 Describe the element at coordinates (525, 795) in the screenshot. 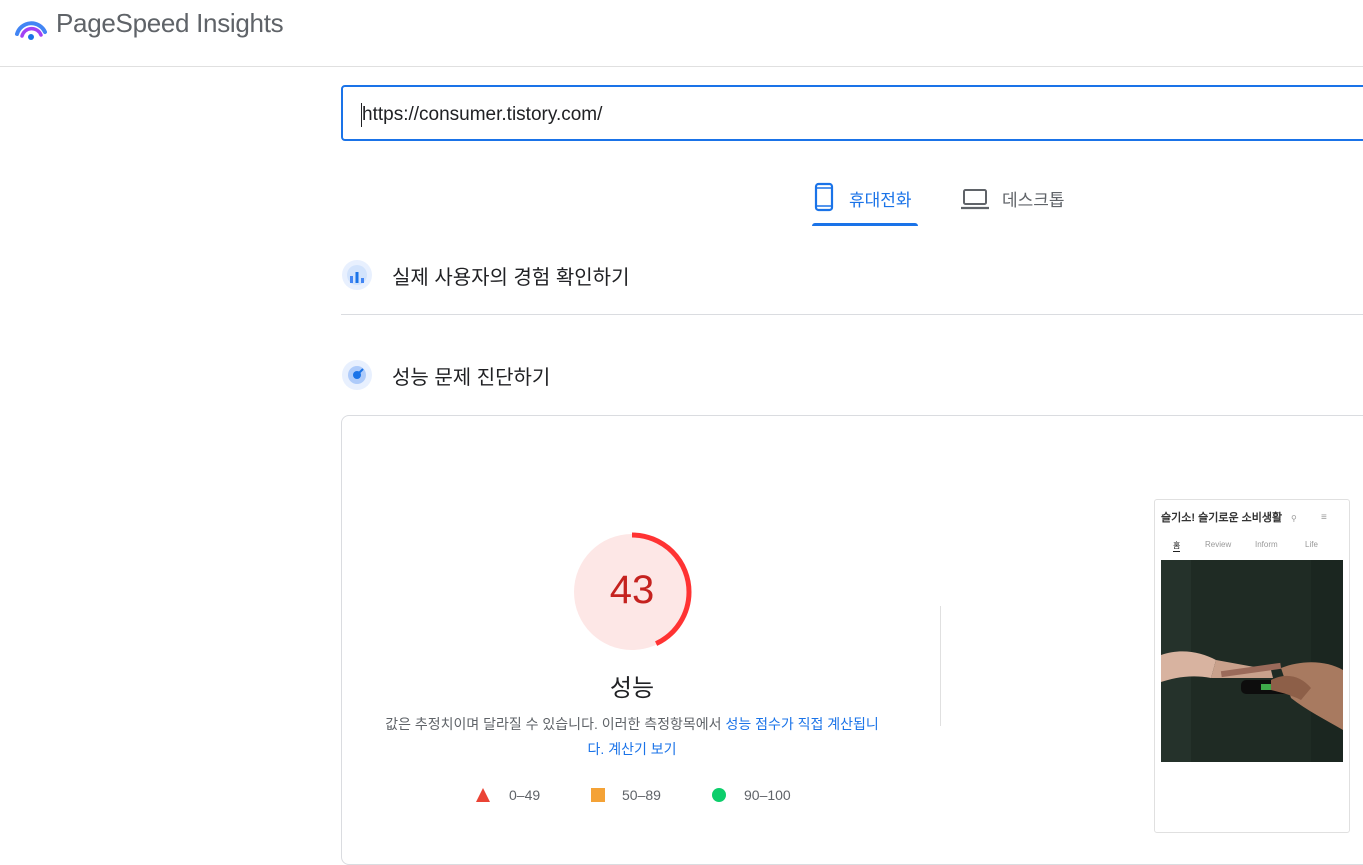

I see `legend-label-fail: 0–49` at that location.